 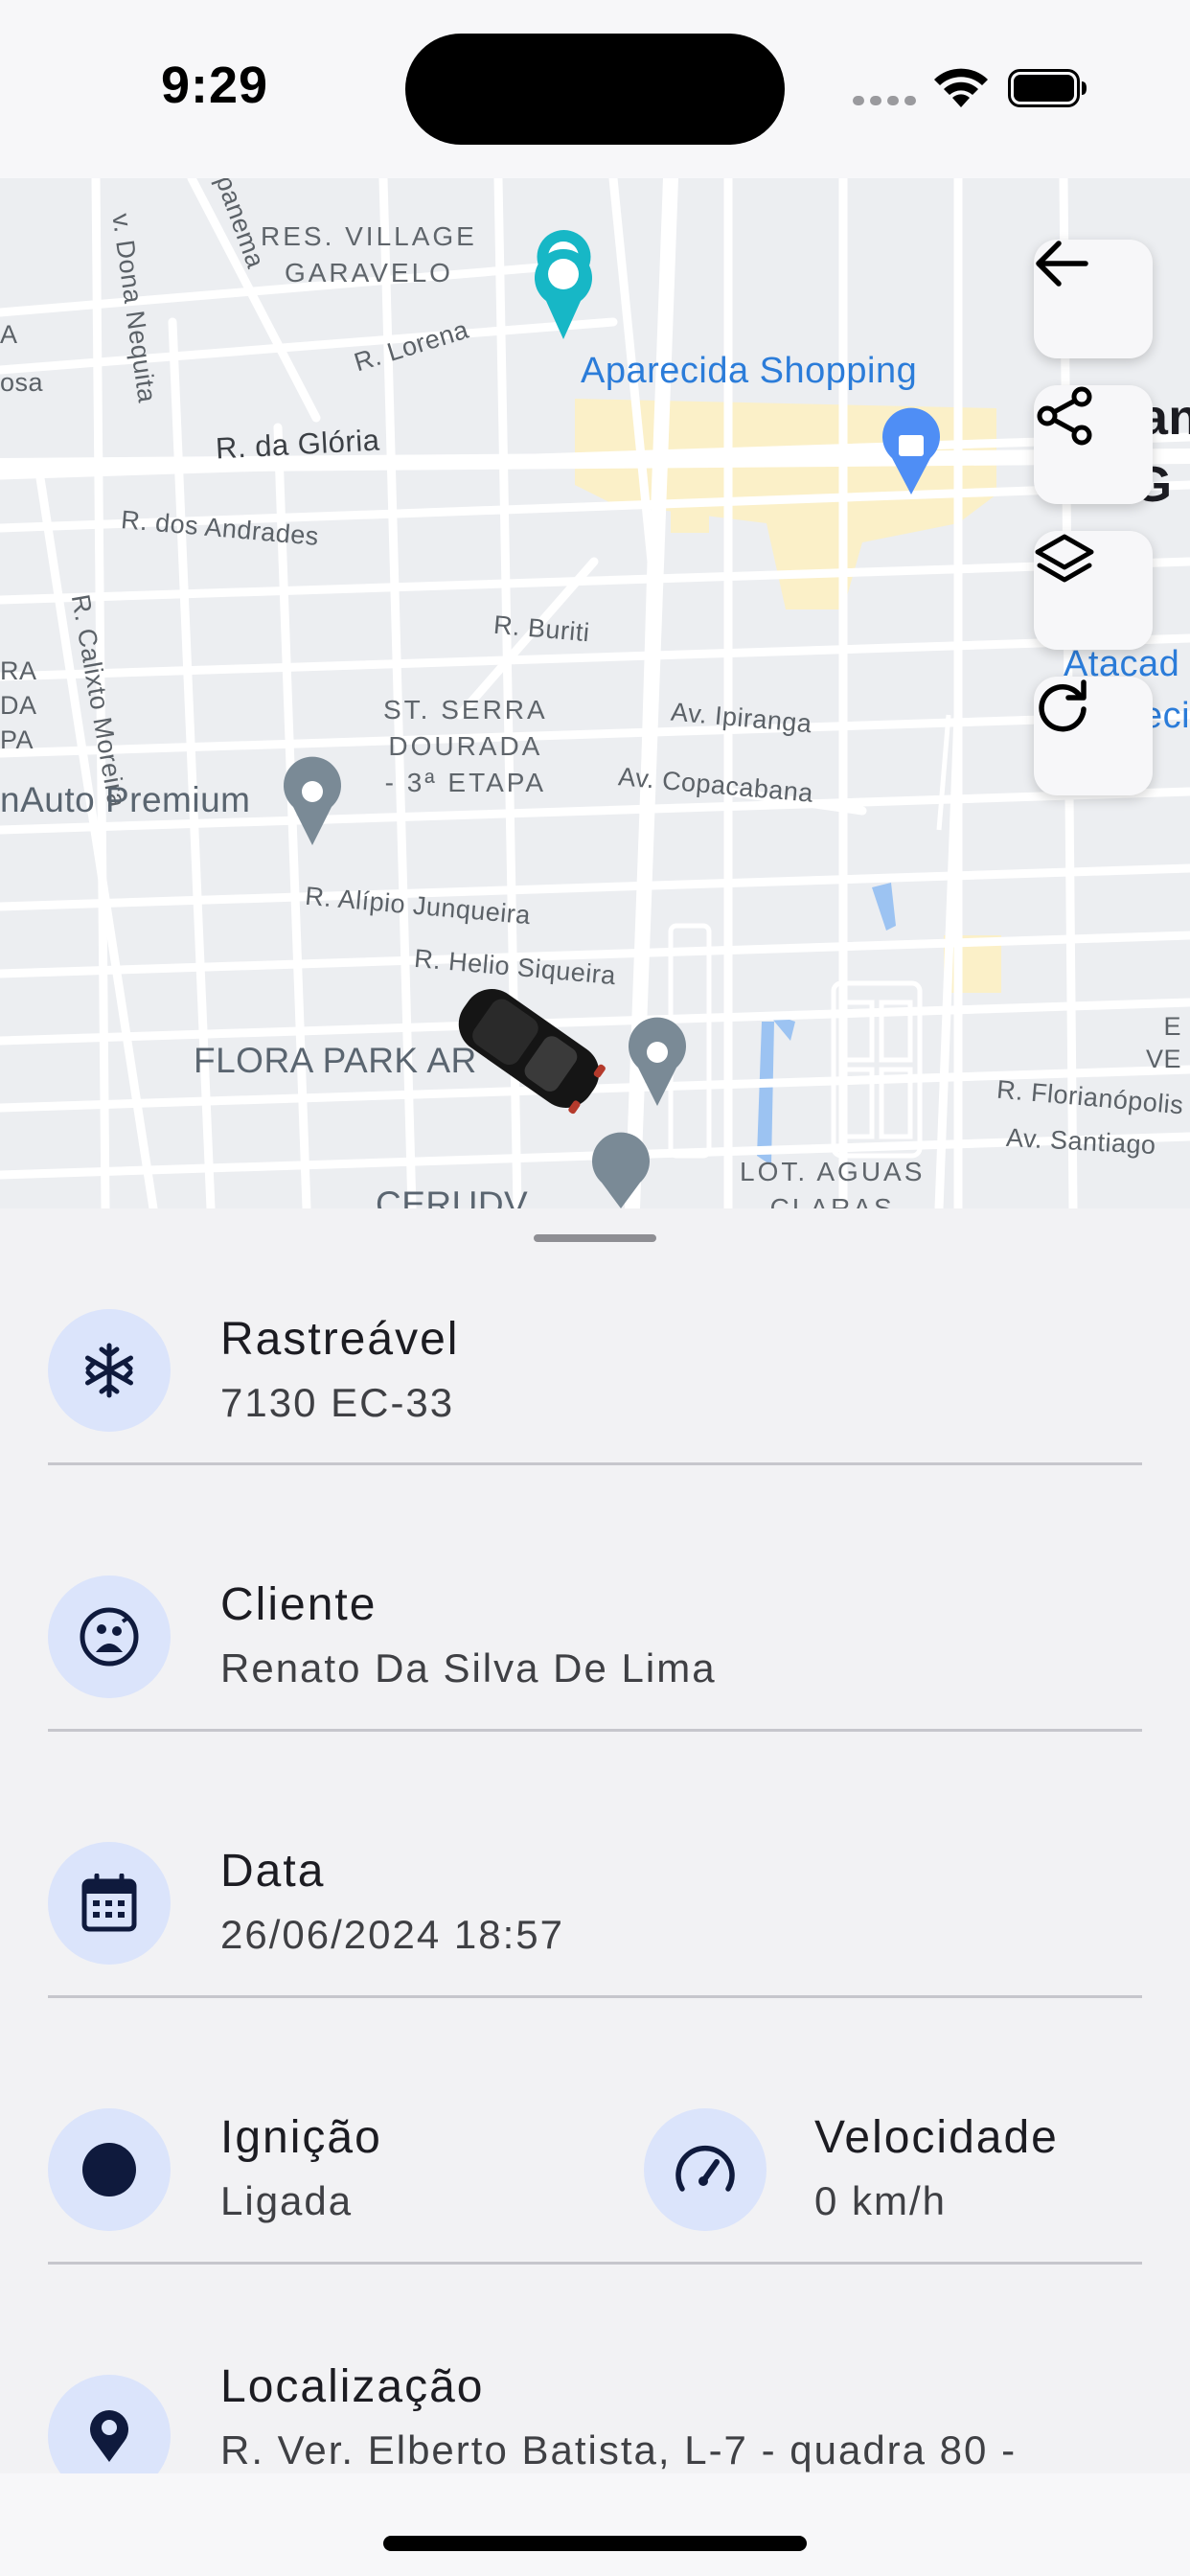 What do you see at coordinates (125, 800) in the screenshot?
I see `map-label-auto-premium: nAuto Premium` at bounding box center [125, 800].